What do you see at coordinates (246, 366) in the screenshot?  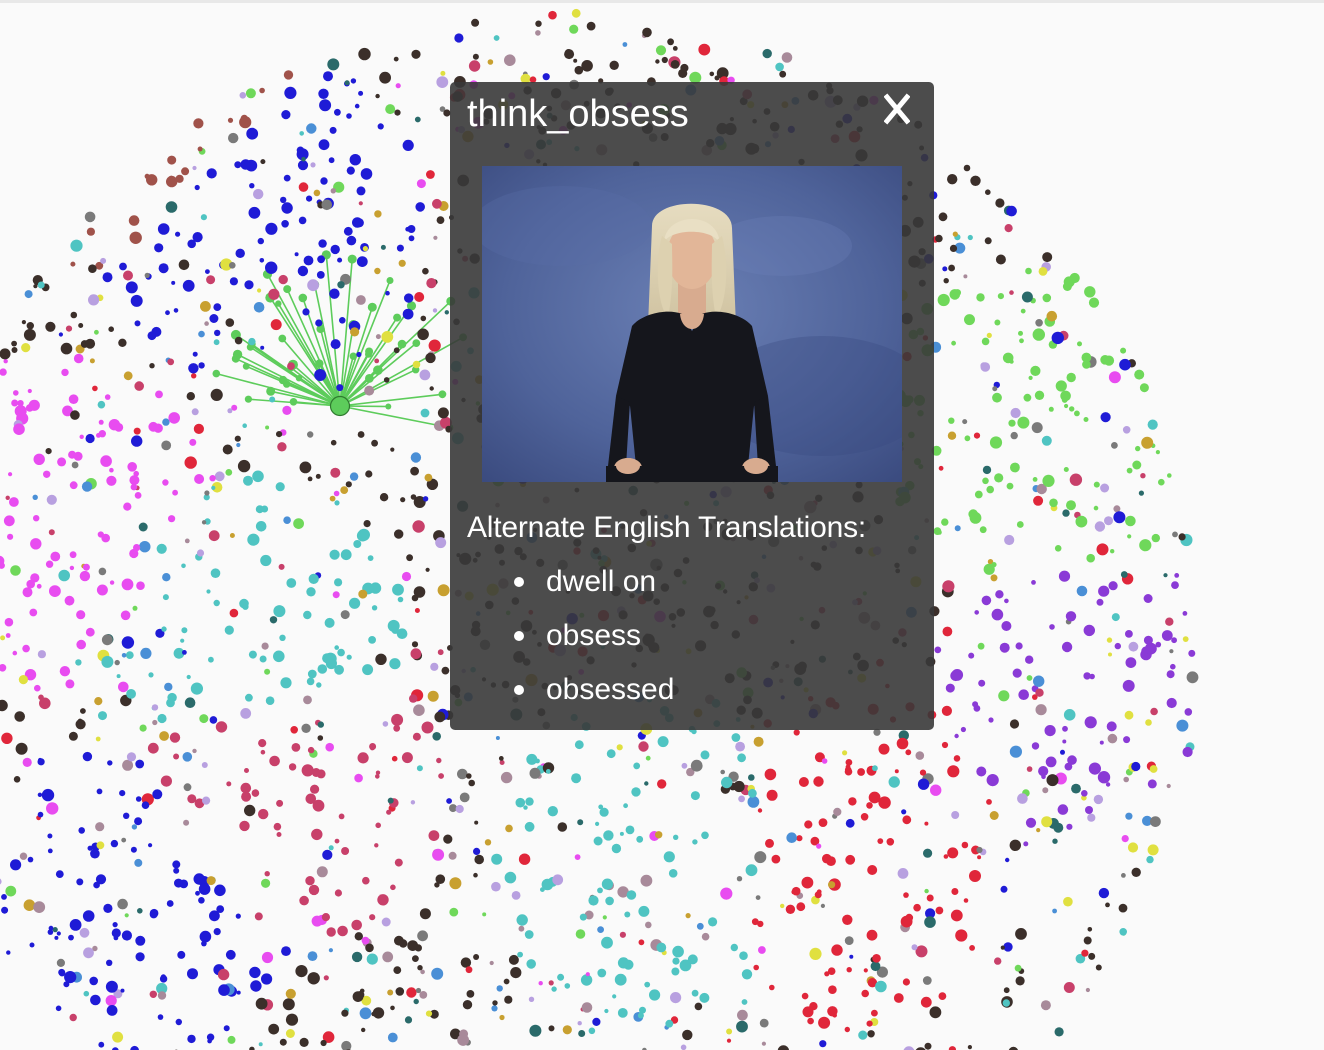 I see `neighbor-node` at bounding box center [246, 366].